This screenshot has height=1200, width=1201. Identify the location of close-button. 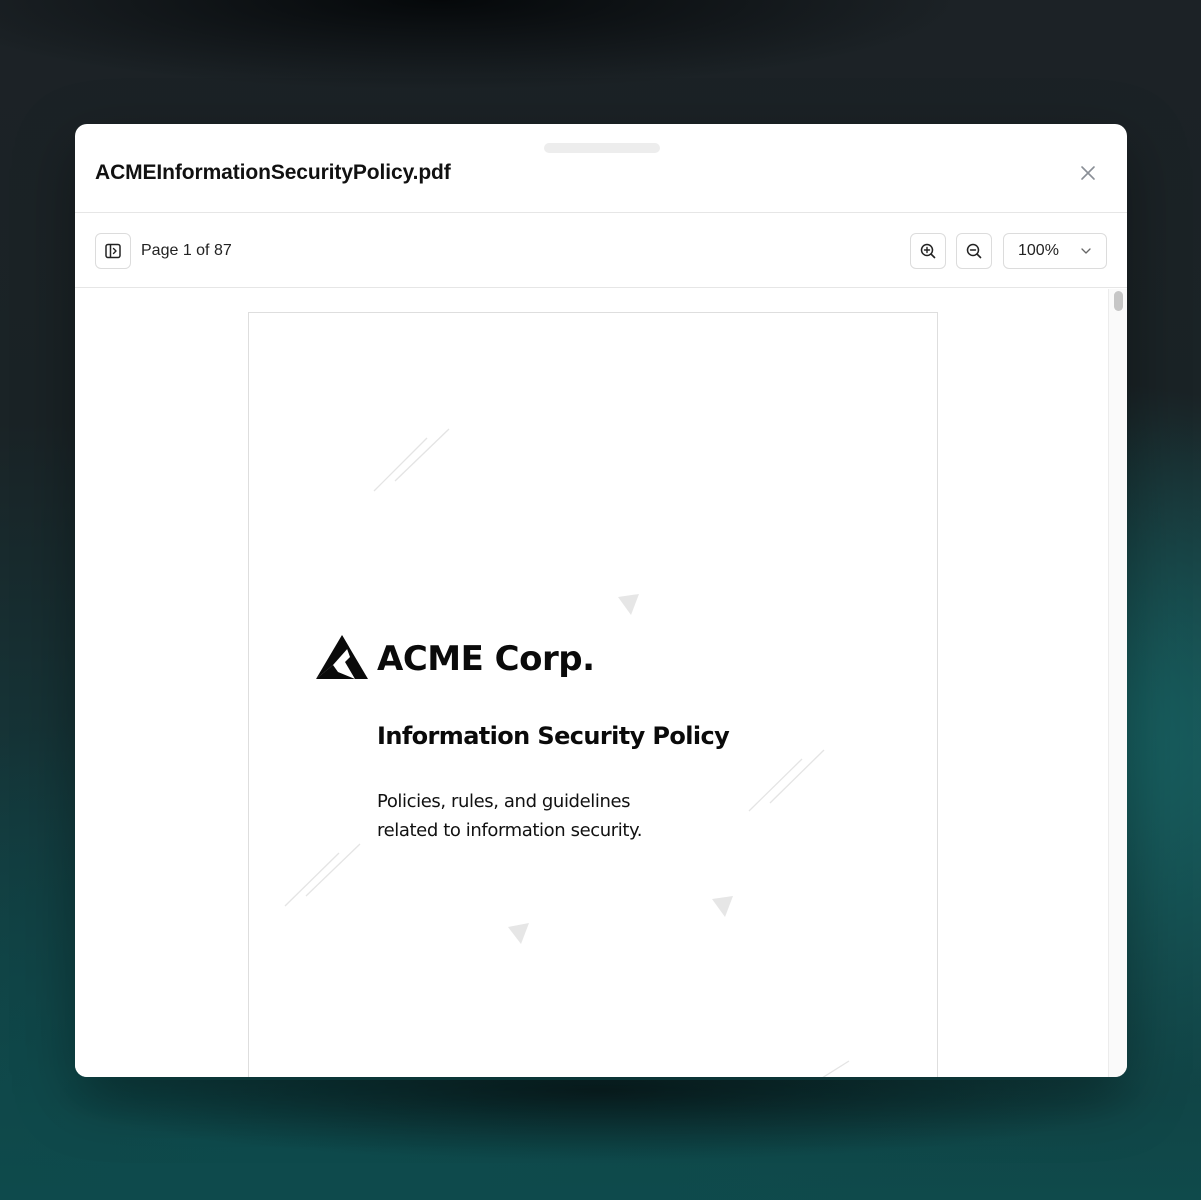
(1088, 173).